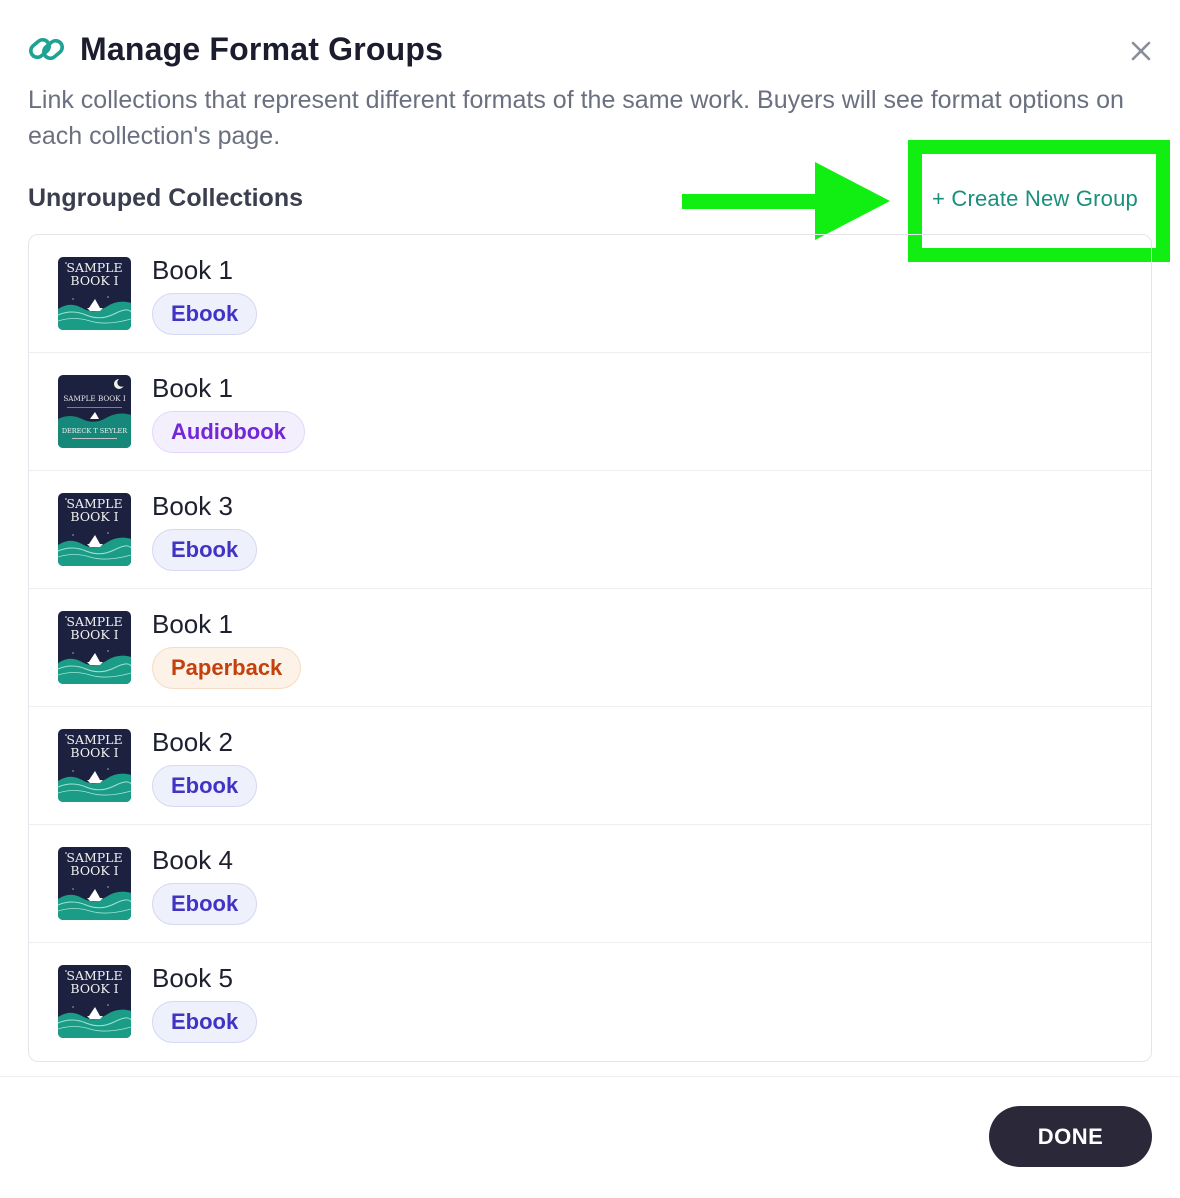 This screenshot has height=1198, width=1180. What do you see at coordinates (94, 411) in the screenshot?
I see `audiobook-cover: SAMPLE BOOK I DERECK T SEYLER` at bounding box center [94, 411].